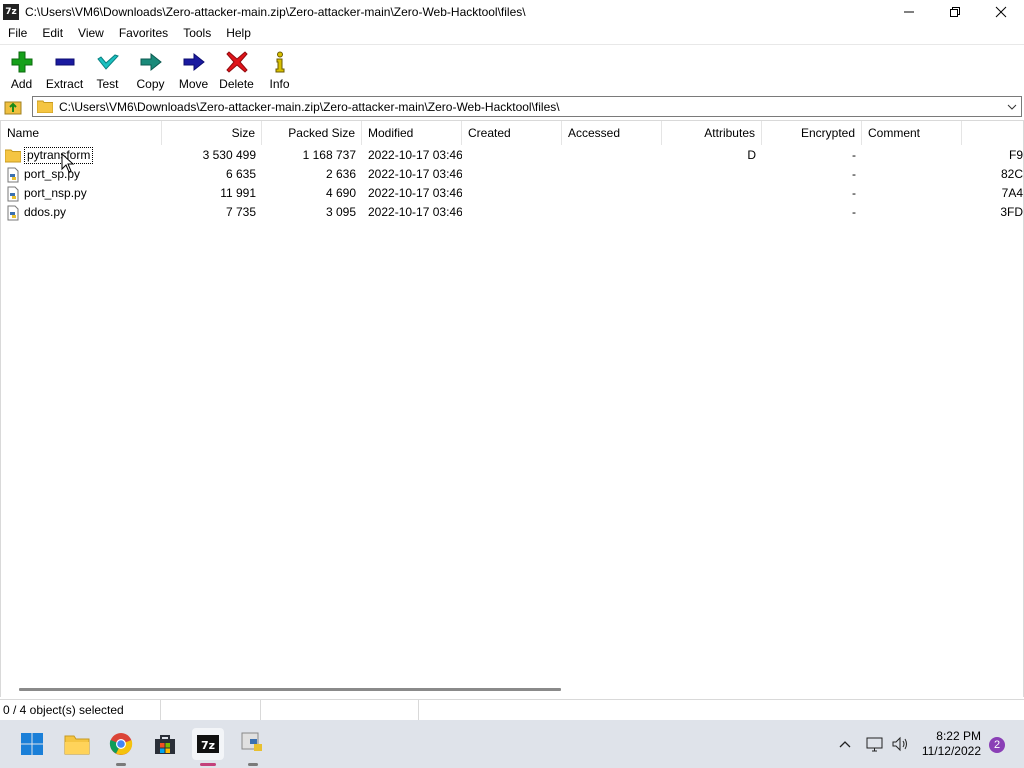 The width and height of the screenshot is (1024, 768). Describe the element at coordinates (65, 62) in the screenshot. I see `minus-icon` at that location.